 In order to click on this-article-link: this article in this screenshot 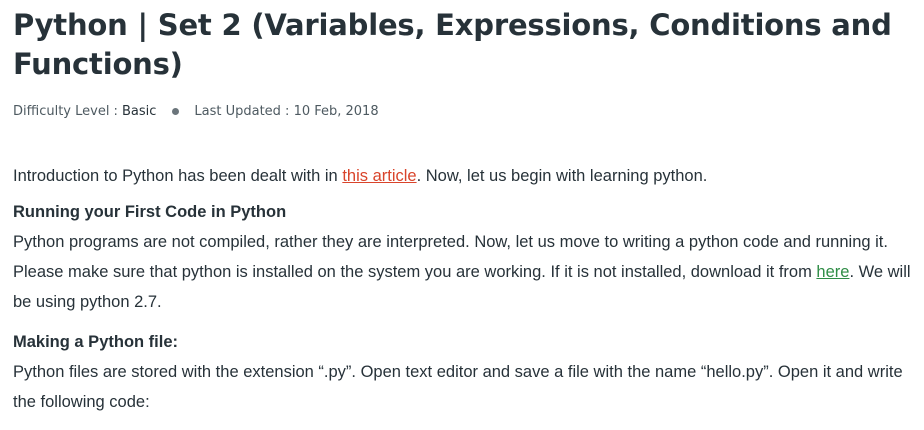, I will do `click(379, 176)`.